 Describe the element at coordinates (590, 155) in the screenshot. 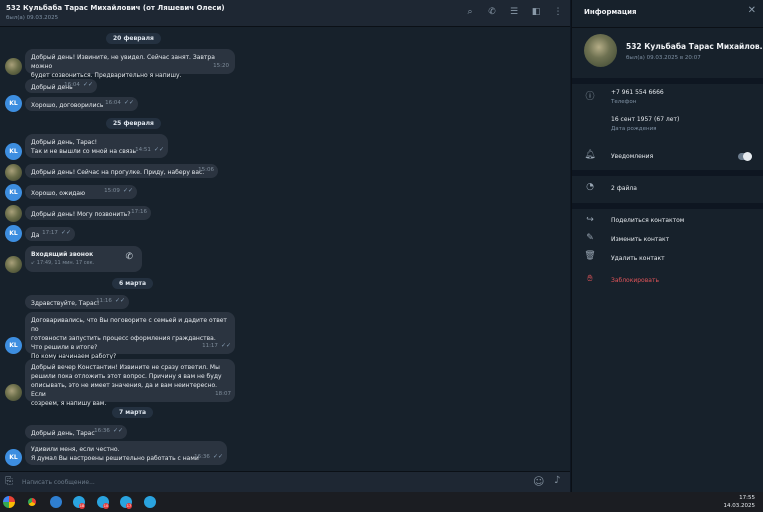

I see `bell-icon: 🔔︎` at that location.